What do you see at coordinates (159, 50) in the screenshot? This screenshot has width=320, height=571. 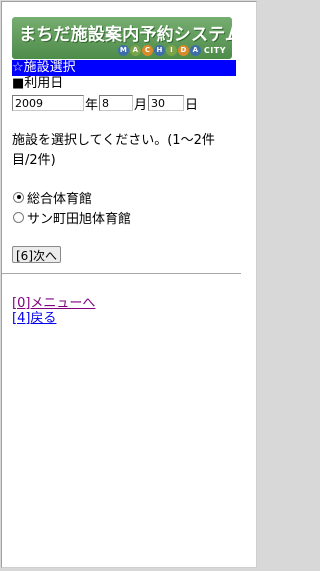 I see `logo-letter: H` at bounding box center [159, 50].